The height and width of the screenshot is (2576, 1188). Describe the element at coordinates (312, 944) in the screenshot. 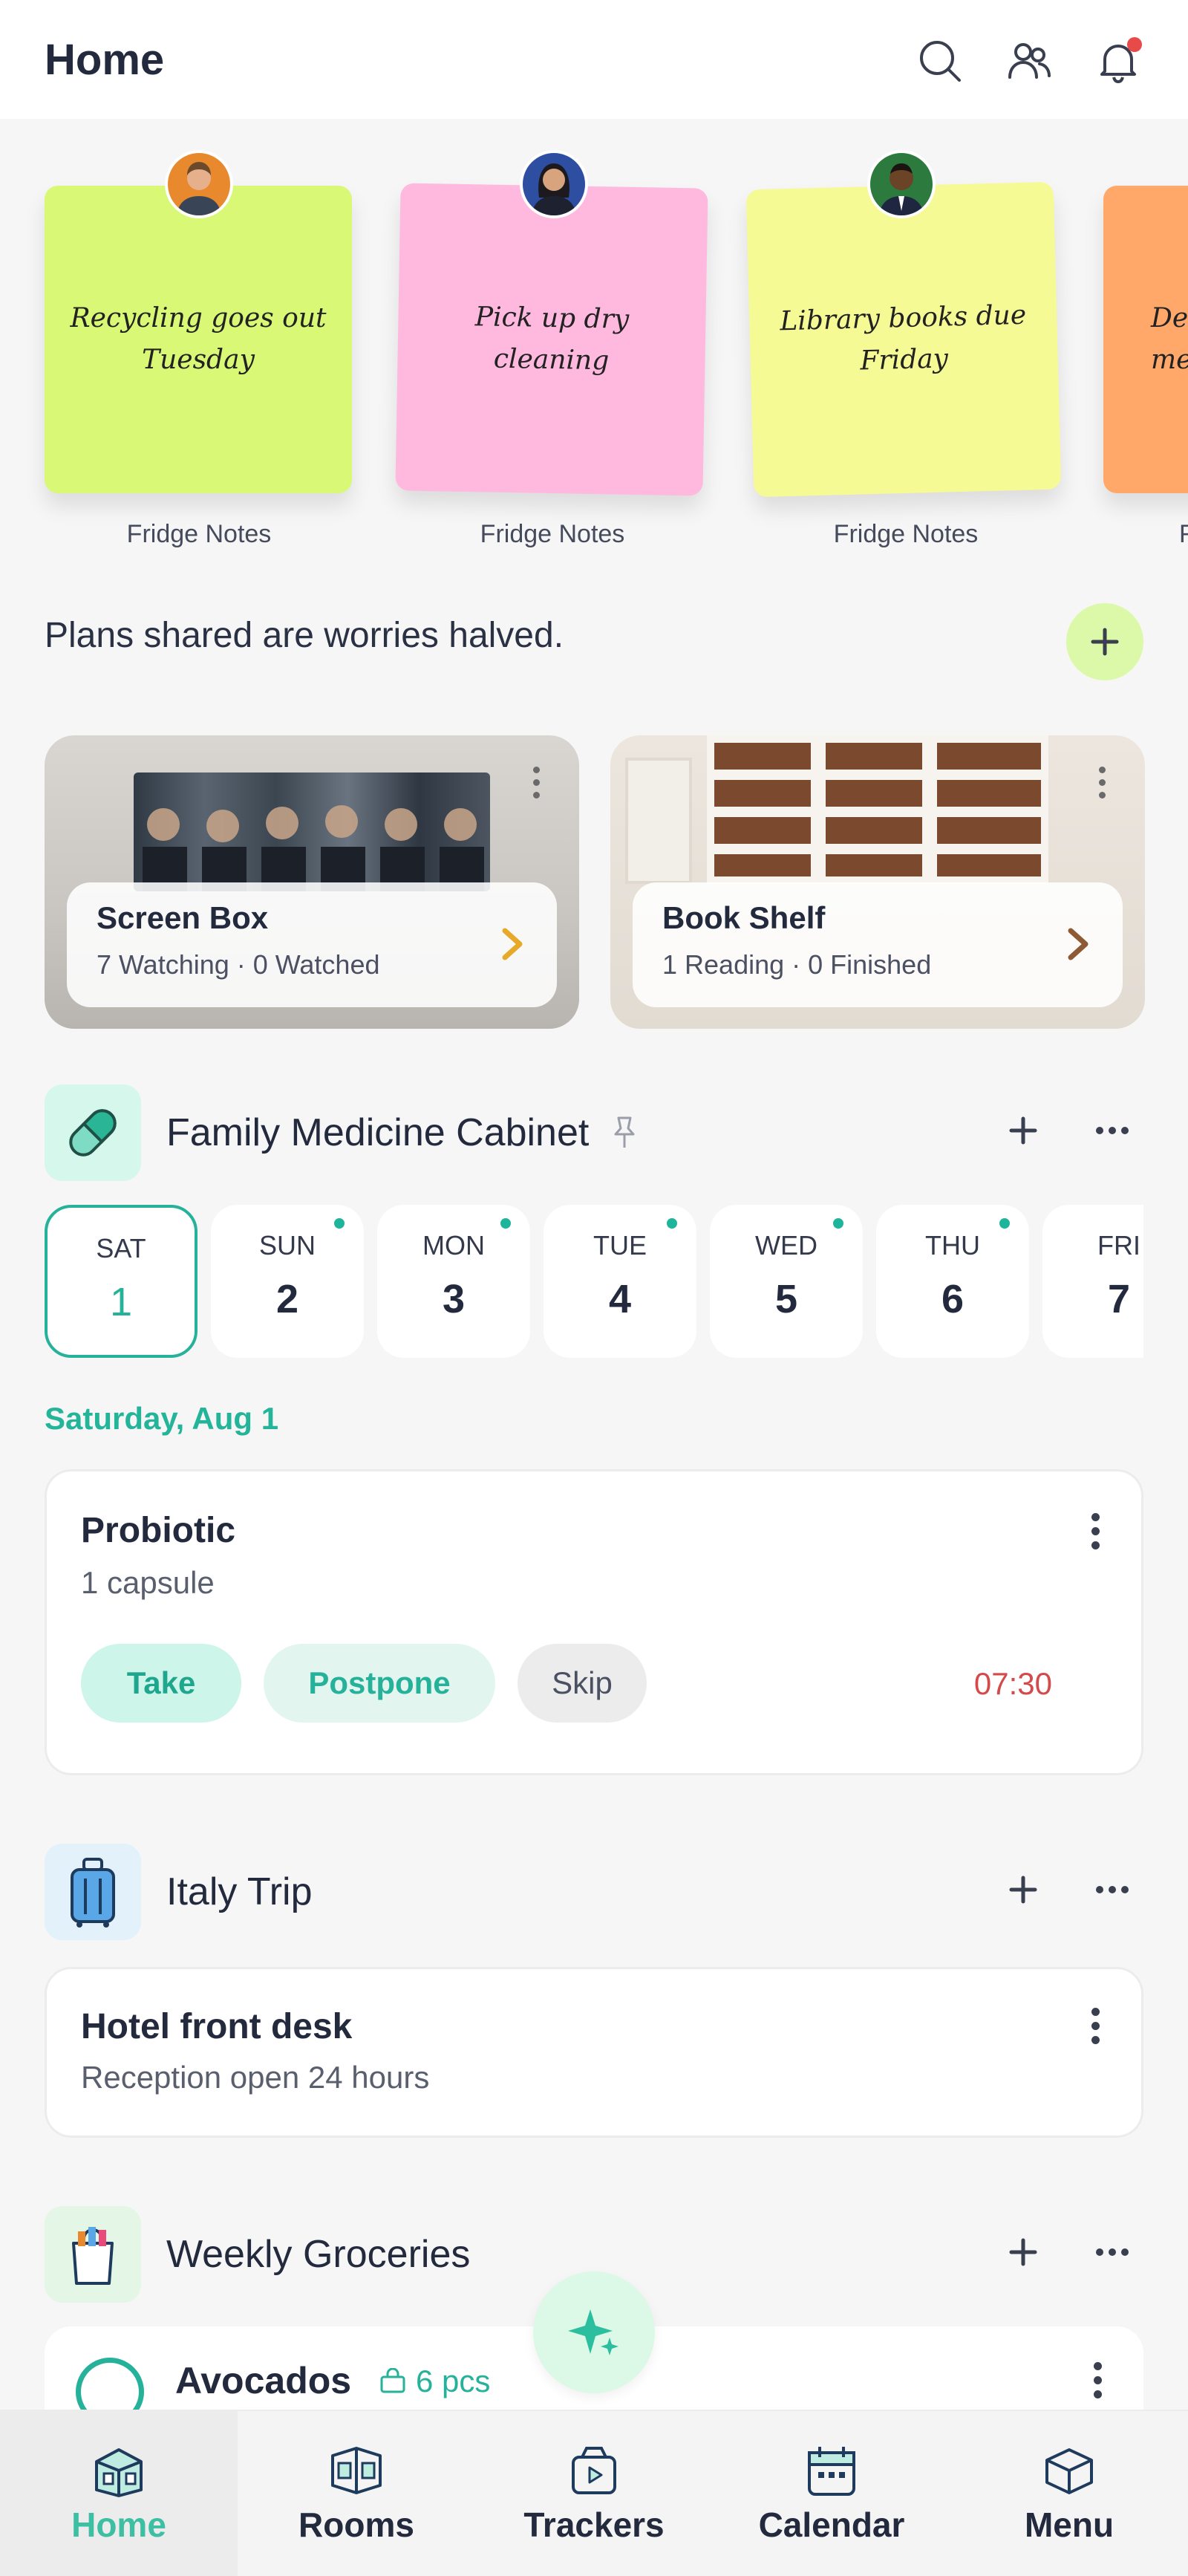

I see `media-card-info: Screen Box 7 Watching · 0 Watched` at that location.